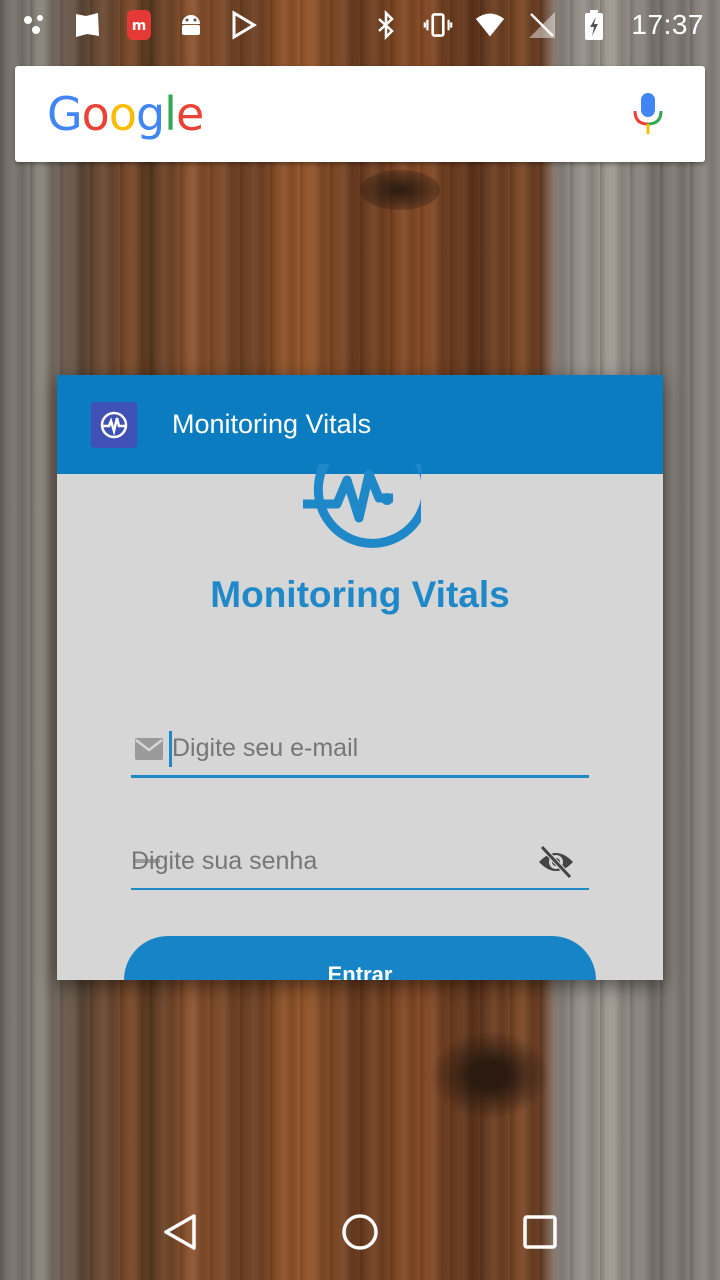  I want to click on app-m-icon: m, so click(139, 25).